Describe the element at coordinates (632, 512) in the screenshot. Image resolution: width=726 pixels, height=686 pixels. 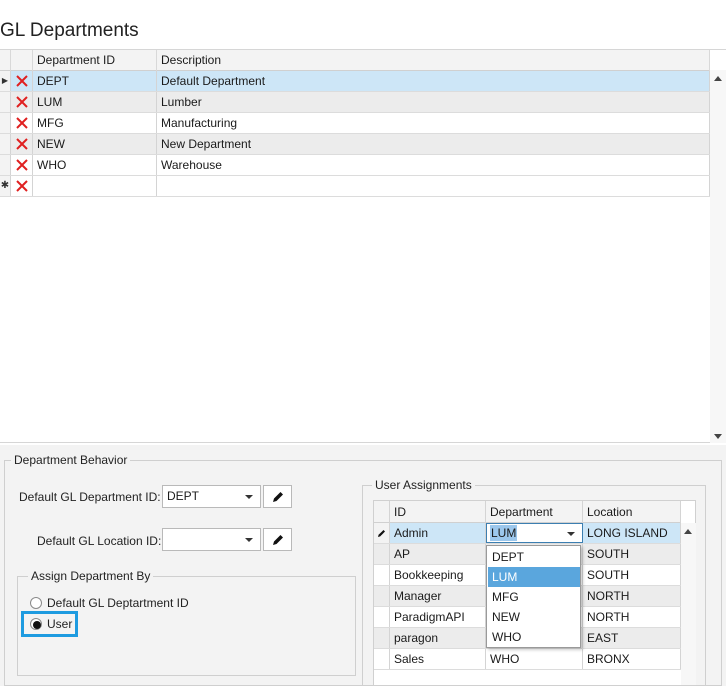
I see `column-header-location: Location` at that location.